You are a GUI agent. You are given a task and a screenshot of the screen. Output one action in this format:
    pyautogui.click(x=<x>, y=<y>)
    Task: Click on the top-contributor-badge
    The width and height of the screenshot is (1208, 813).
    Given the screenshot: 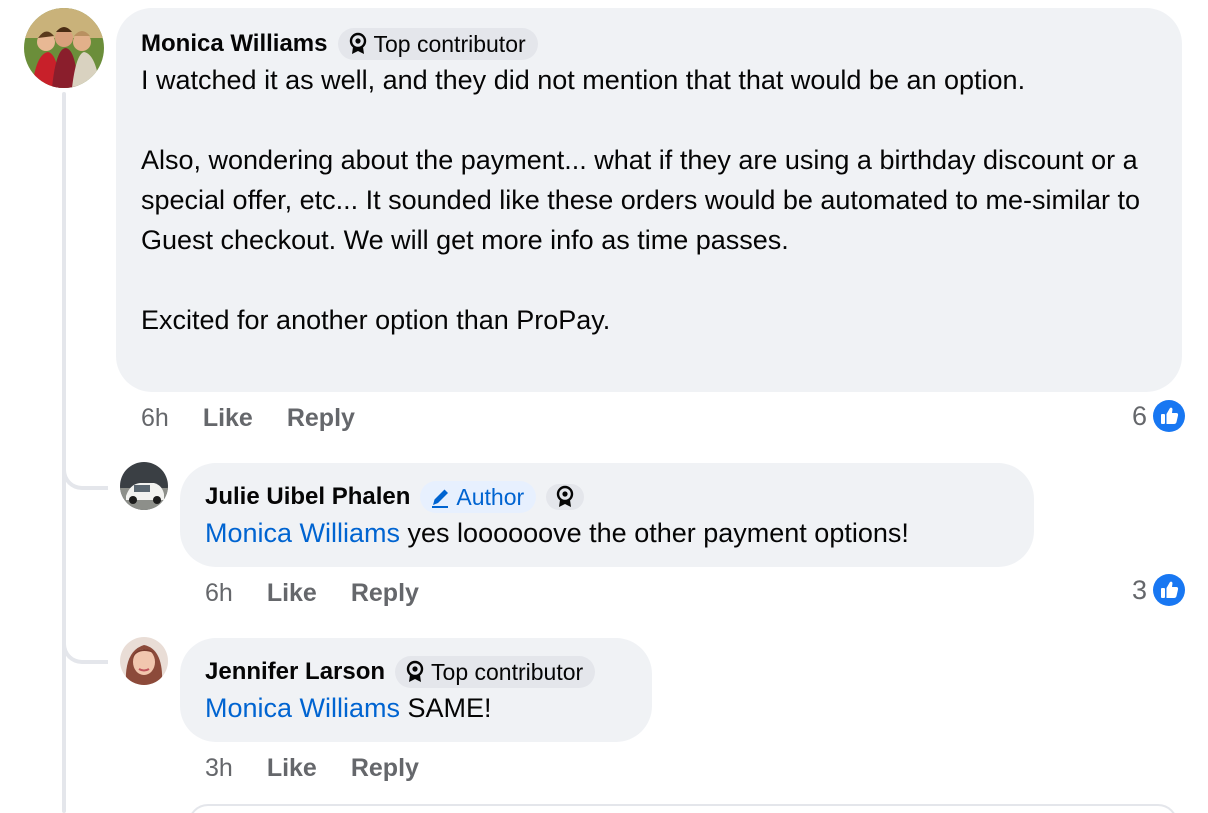 What is the action you would take?
    pyautogui.click(x=565, y=497)
    